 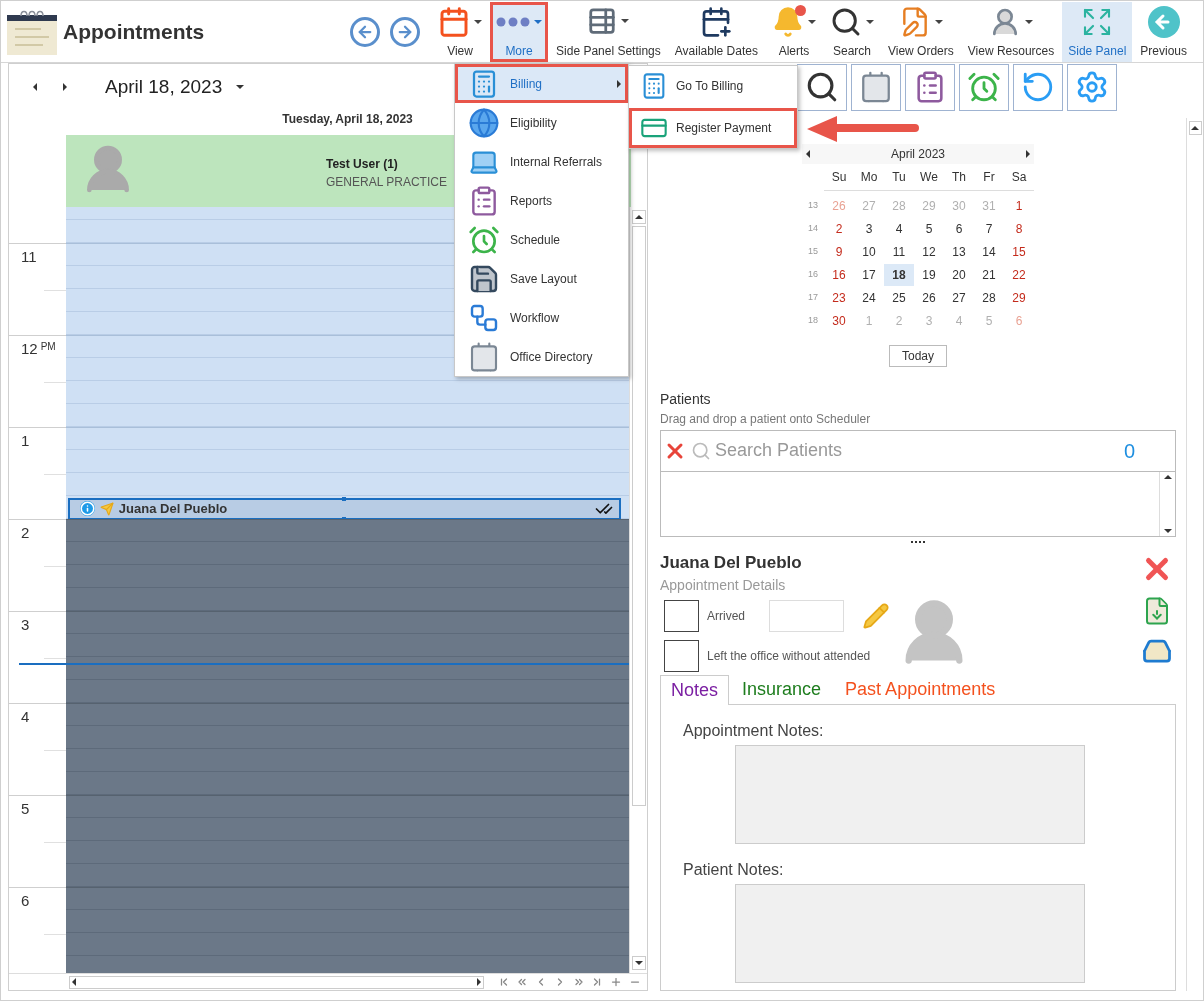 I want to click on calendar-day: 23, so click(x=839, y=298).